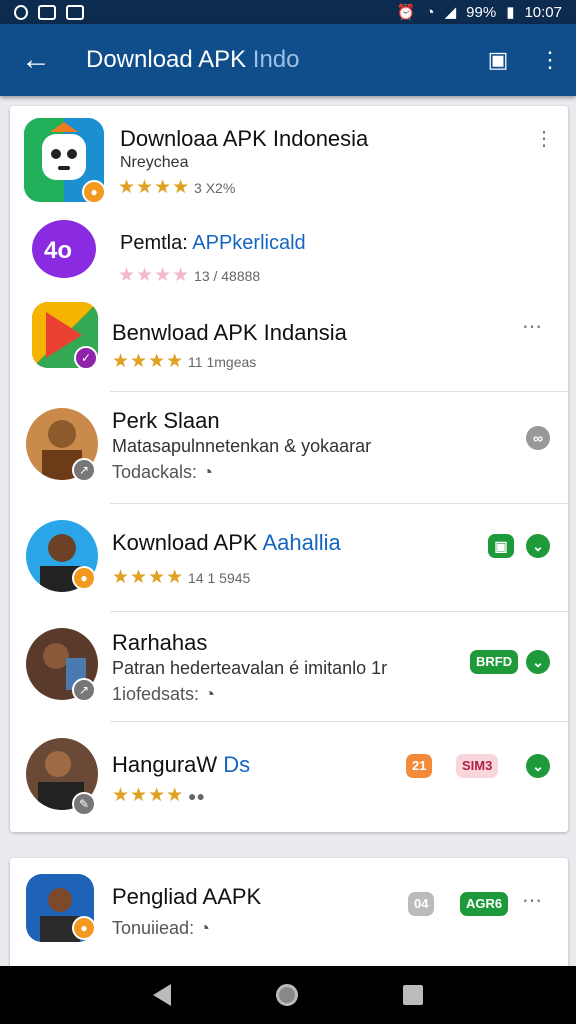  Describe the element at coordinates (477, 766) in the screenshot. I see `label-badge: SIM3` at that location.